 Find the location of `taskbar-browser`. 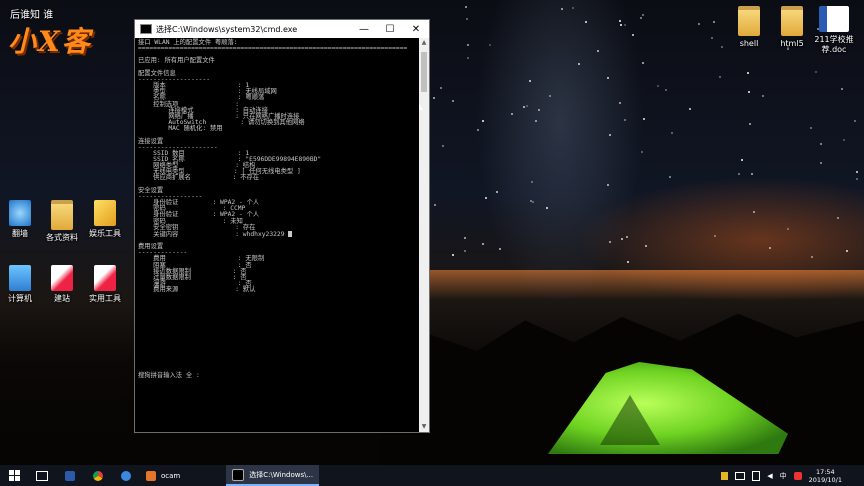

taskbar-browser is located at coordinates (126, 475).